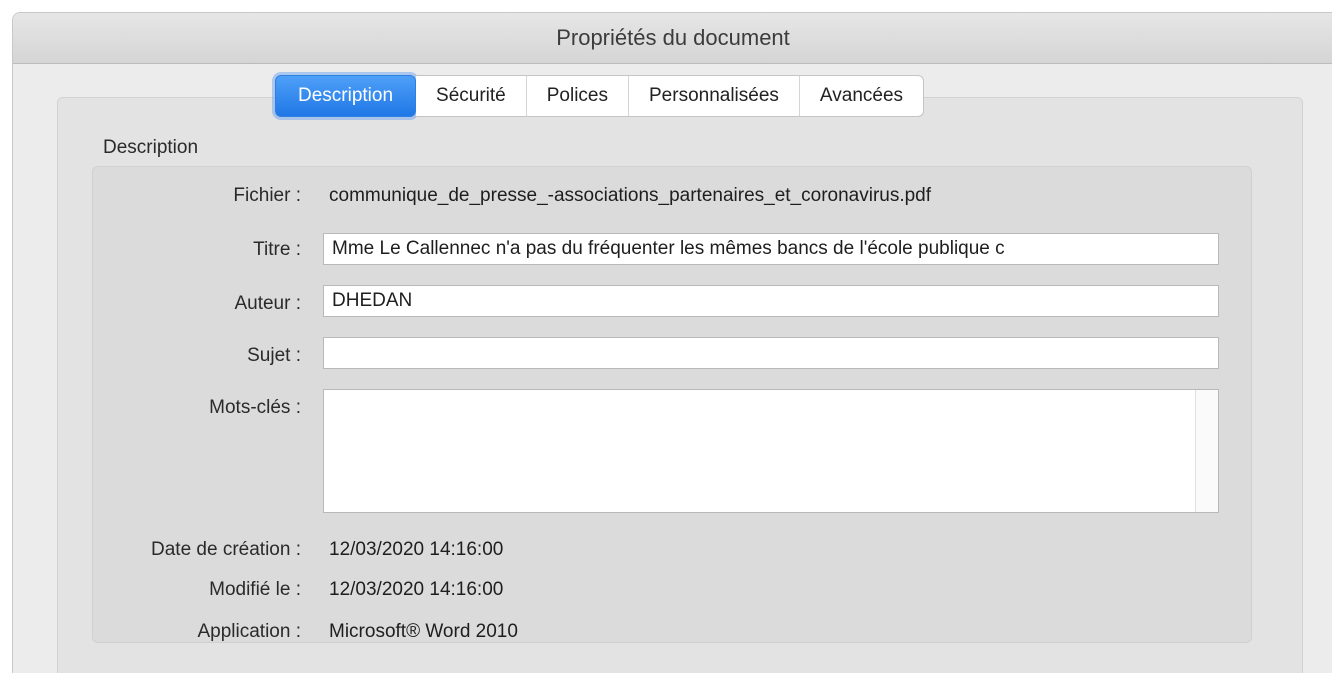 The width and height of the screenshot is (1332, 673). Describe the element at coordinates (471, 96) in the screenshot. I see `tab-securite: Sécurité` at that location.